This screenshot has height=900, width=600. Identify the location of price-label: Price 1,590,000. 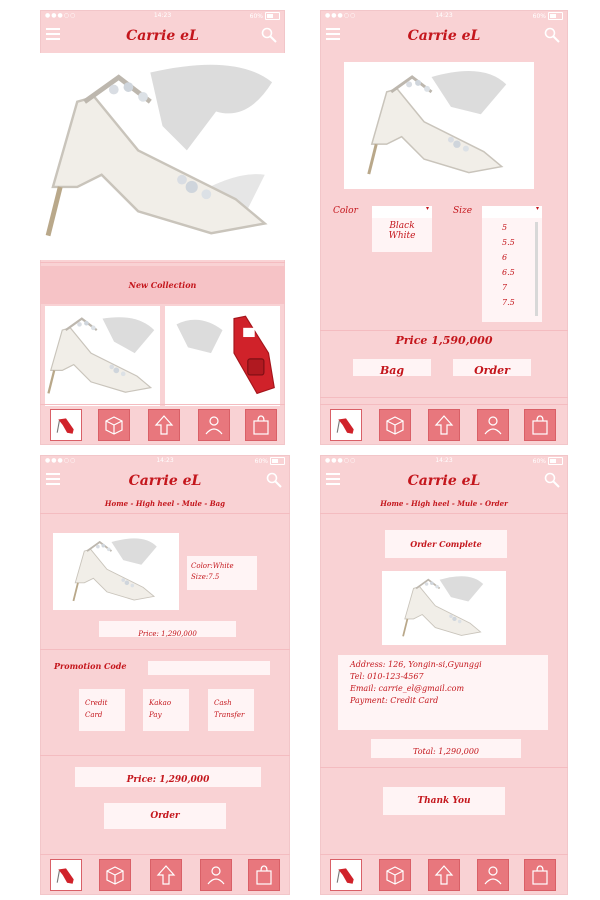
(444, 340).